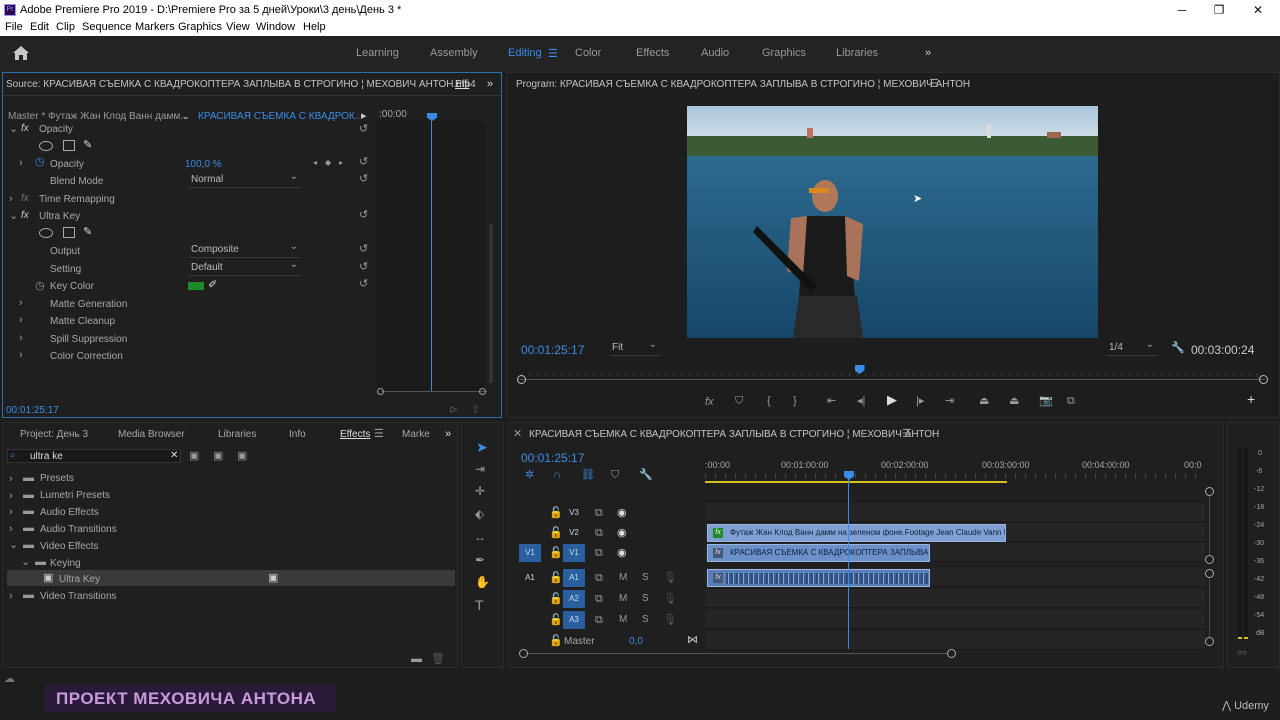 This screenshot has width=1280, height=720. I want to click on mark-in-icon: {, so click(769, 401).